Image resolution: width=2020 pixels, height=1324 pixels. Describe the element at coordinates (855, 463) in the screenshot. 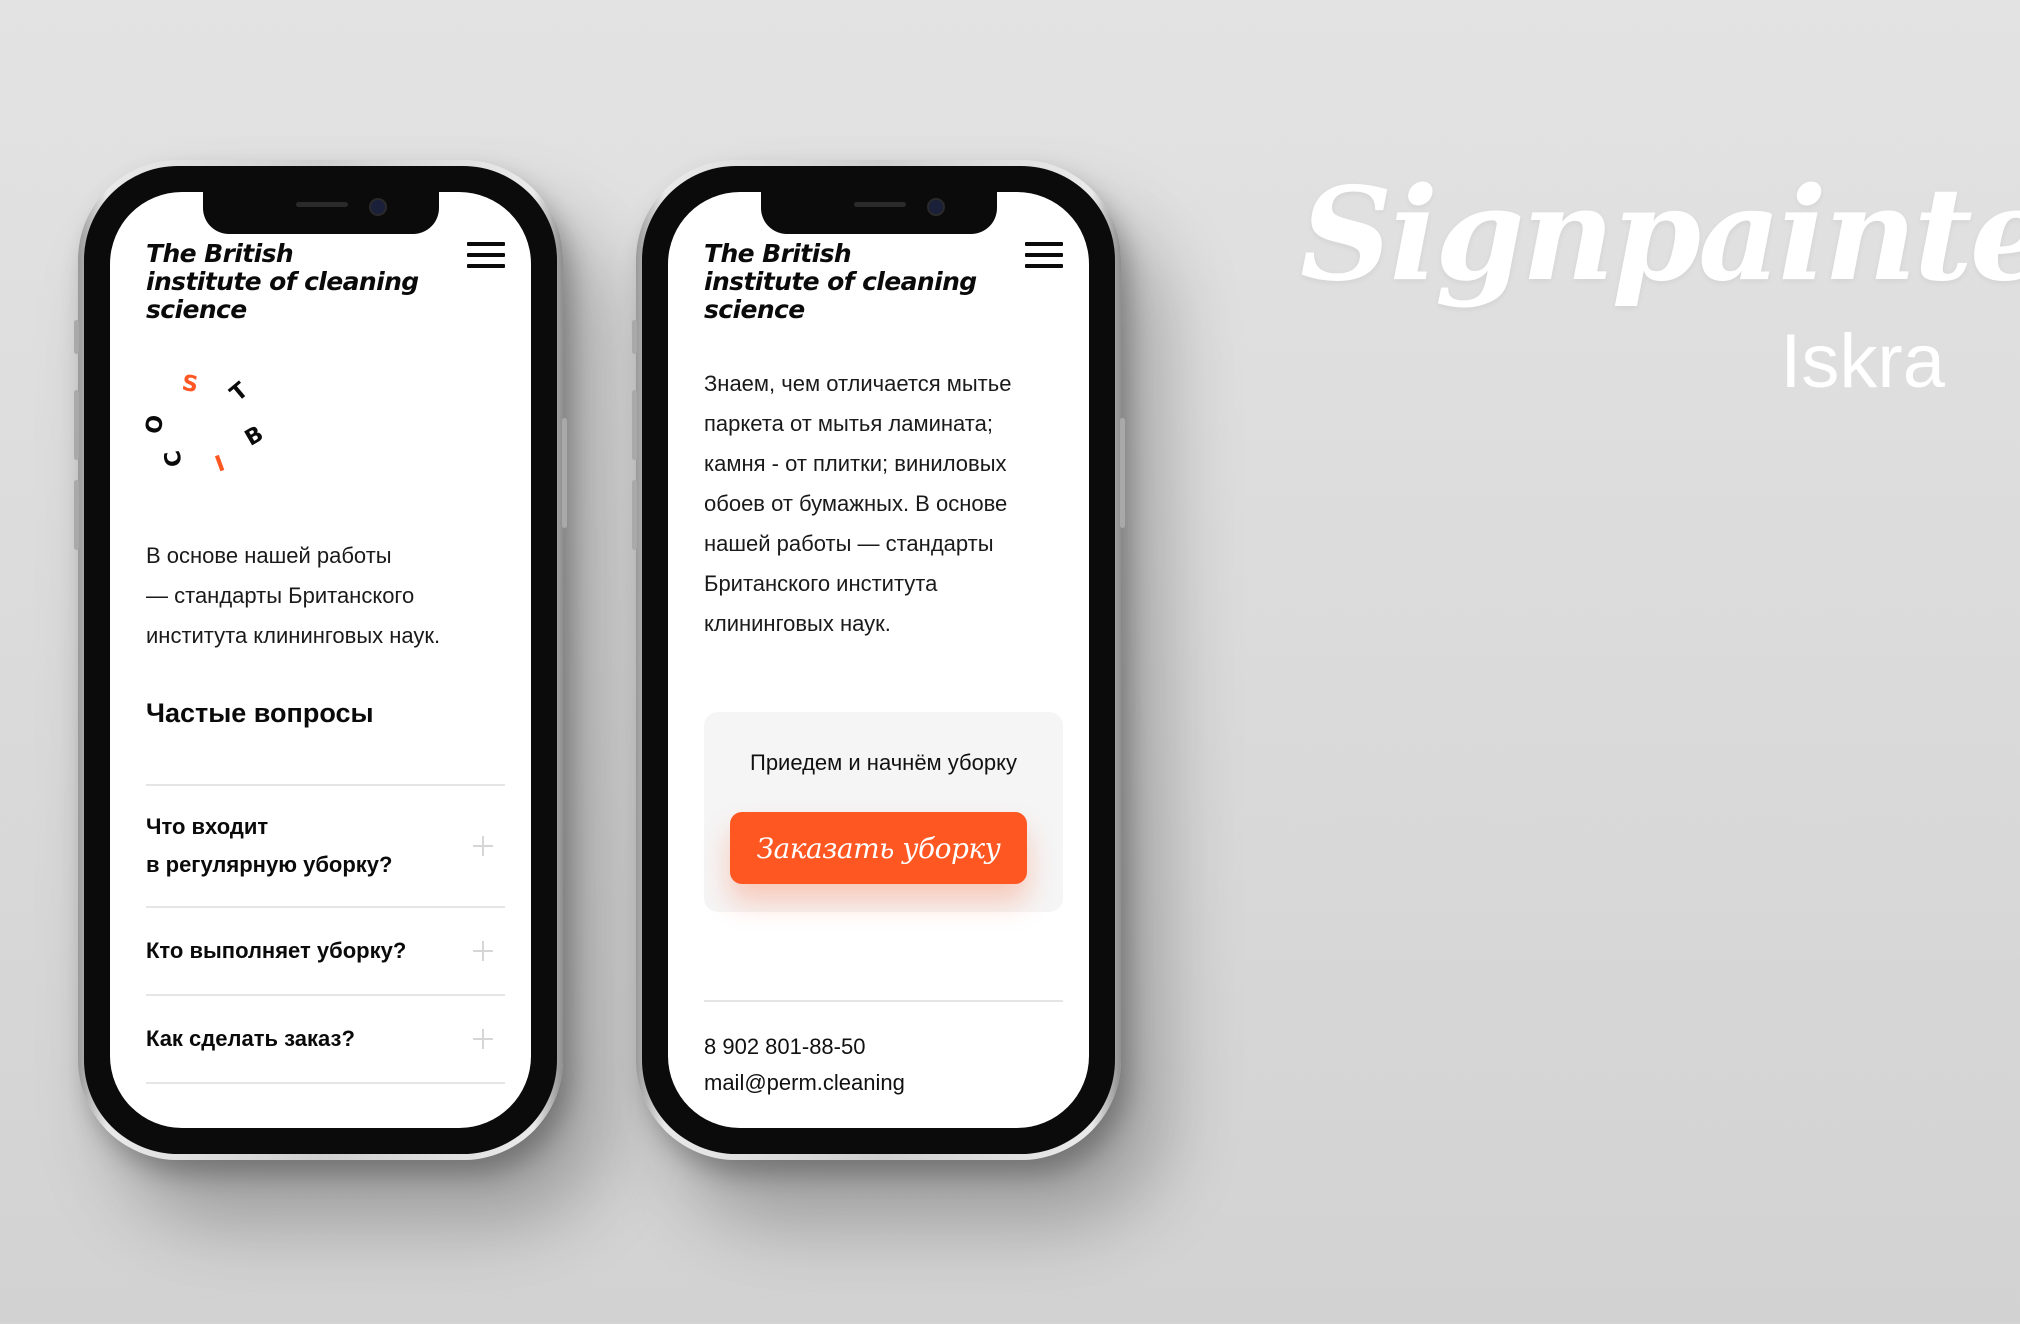

I see `about-line: камня - от плитки; виниловых` at that location.